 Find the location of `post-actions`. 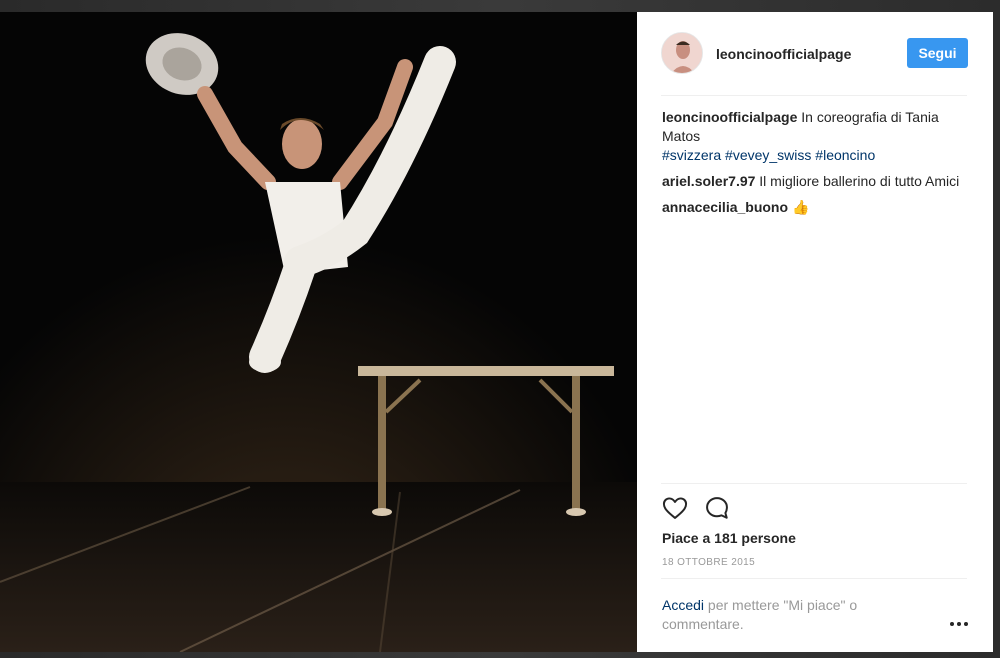

post-actions is located at coordinates (711, 509).